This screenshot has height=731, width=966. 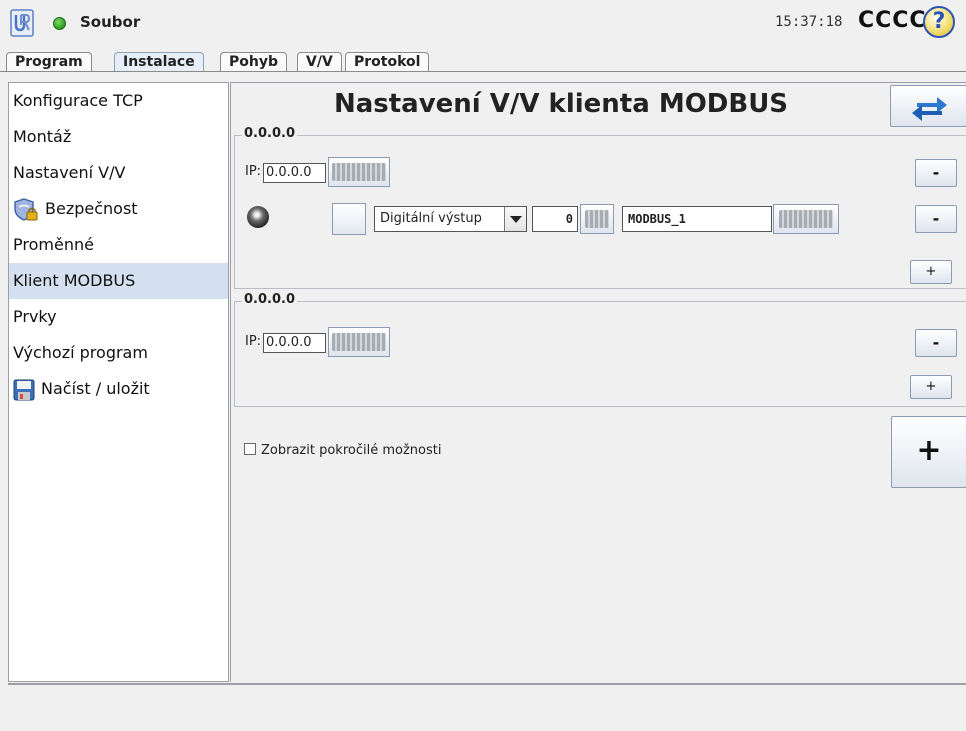 I want to click on signal-name-input: MODBUS_1, so click(x=697, y=219).